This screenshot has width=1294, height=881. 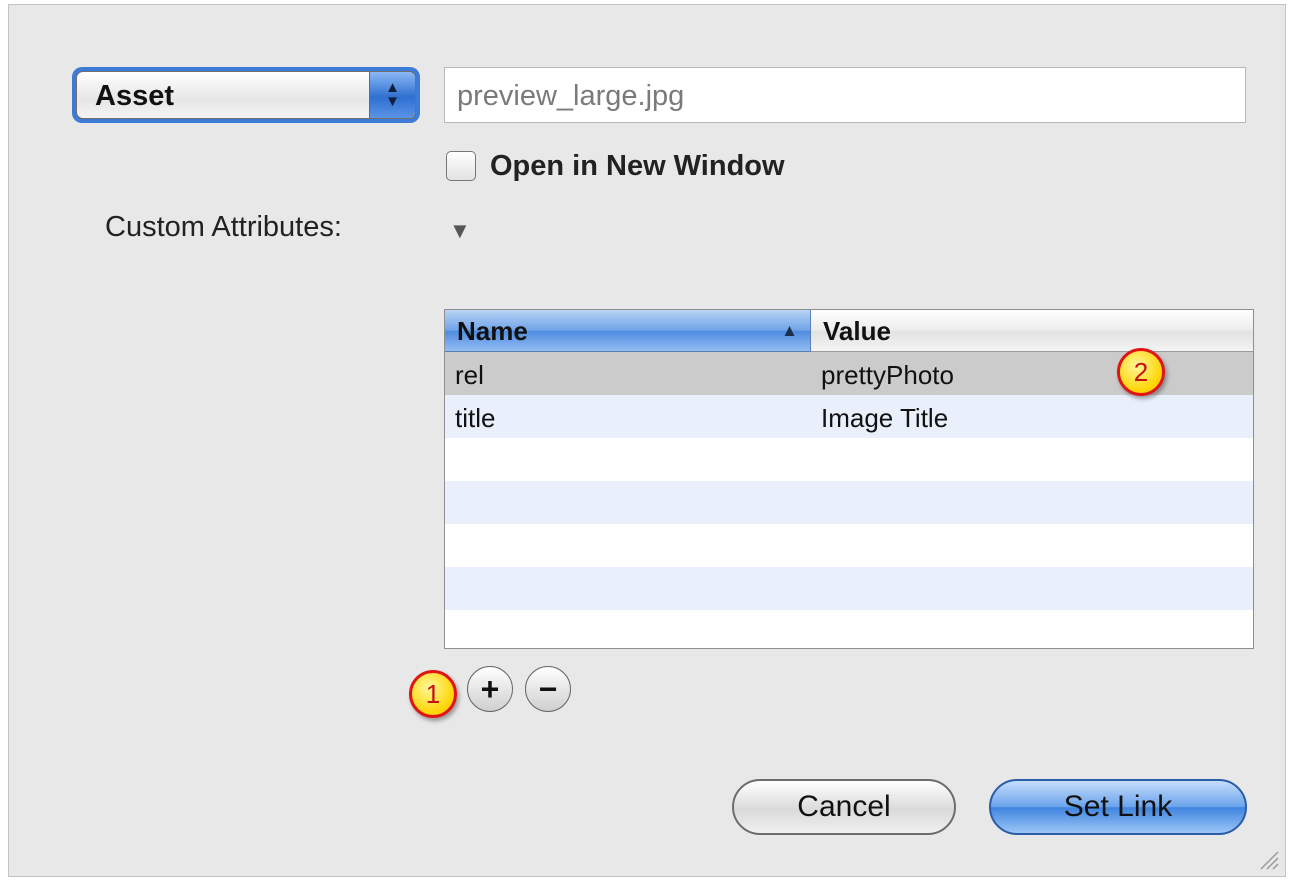 What do you see at coordinates (628, 331) in the screenshot?
I see `column-header-name: Name ▲` at bounding box center [628, 331].